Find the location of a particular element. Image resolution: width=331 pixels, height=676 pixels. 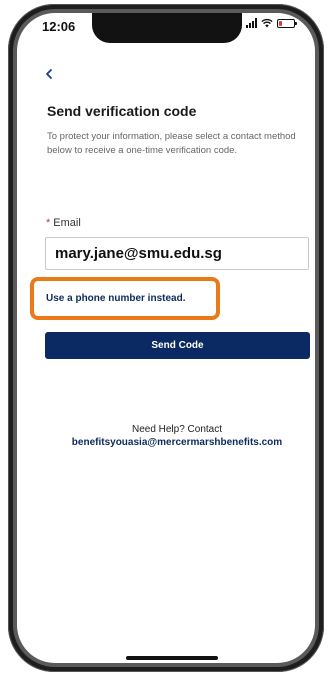

wifi-icon is located at coordinates (267, 23).